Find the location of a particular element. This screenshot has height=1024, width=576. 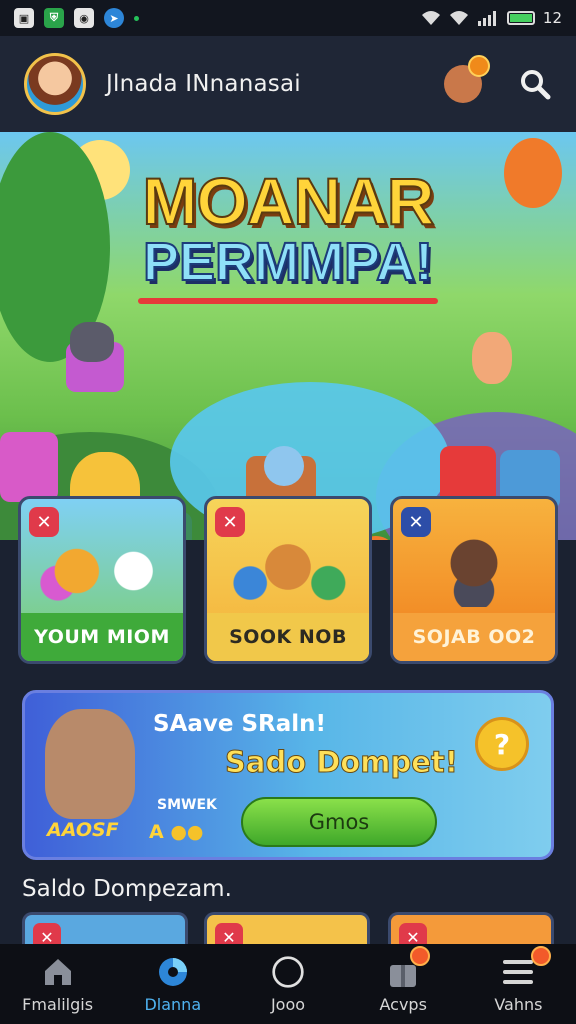

app-header: Jlnada INnanasai is located at coordinates (288, 84).